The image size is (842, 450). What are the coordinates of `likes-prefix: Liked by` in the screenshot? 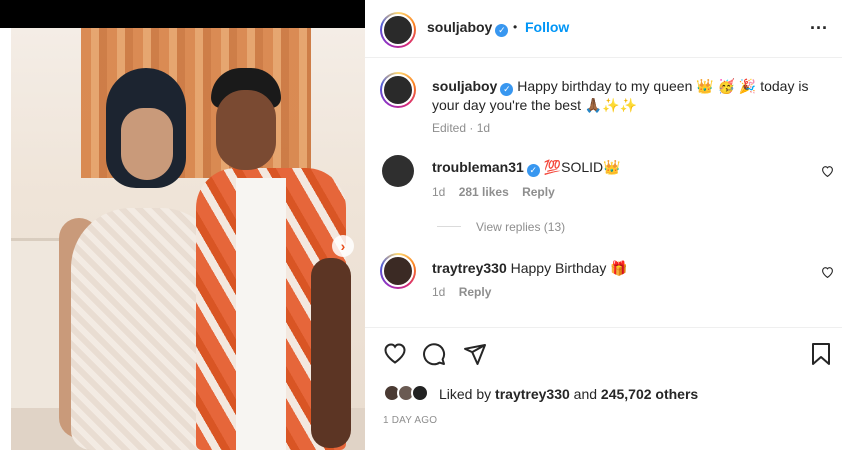 It's located at (465, 394).